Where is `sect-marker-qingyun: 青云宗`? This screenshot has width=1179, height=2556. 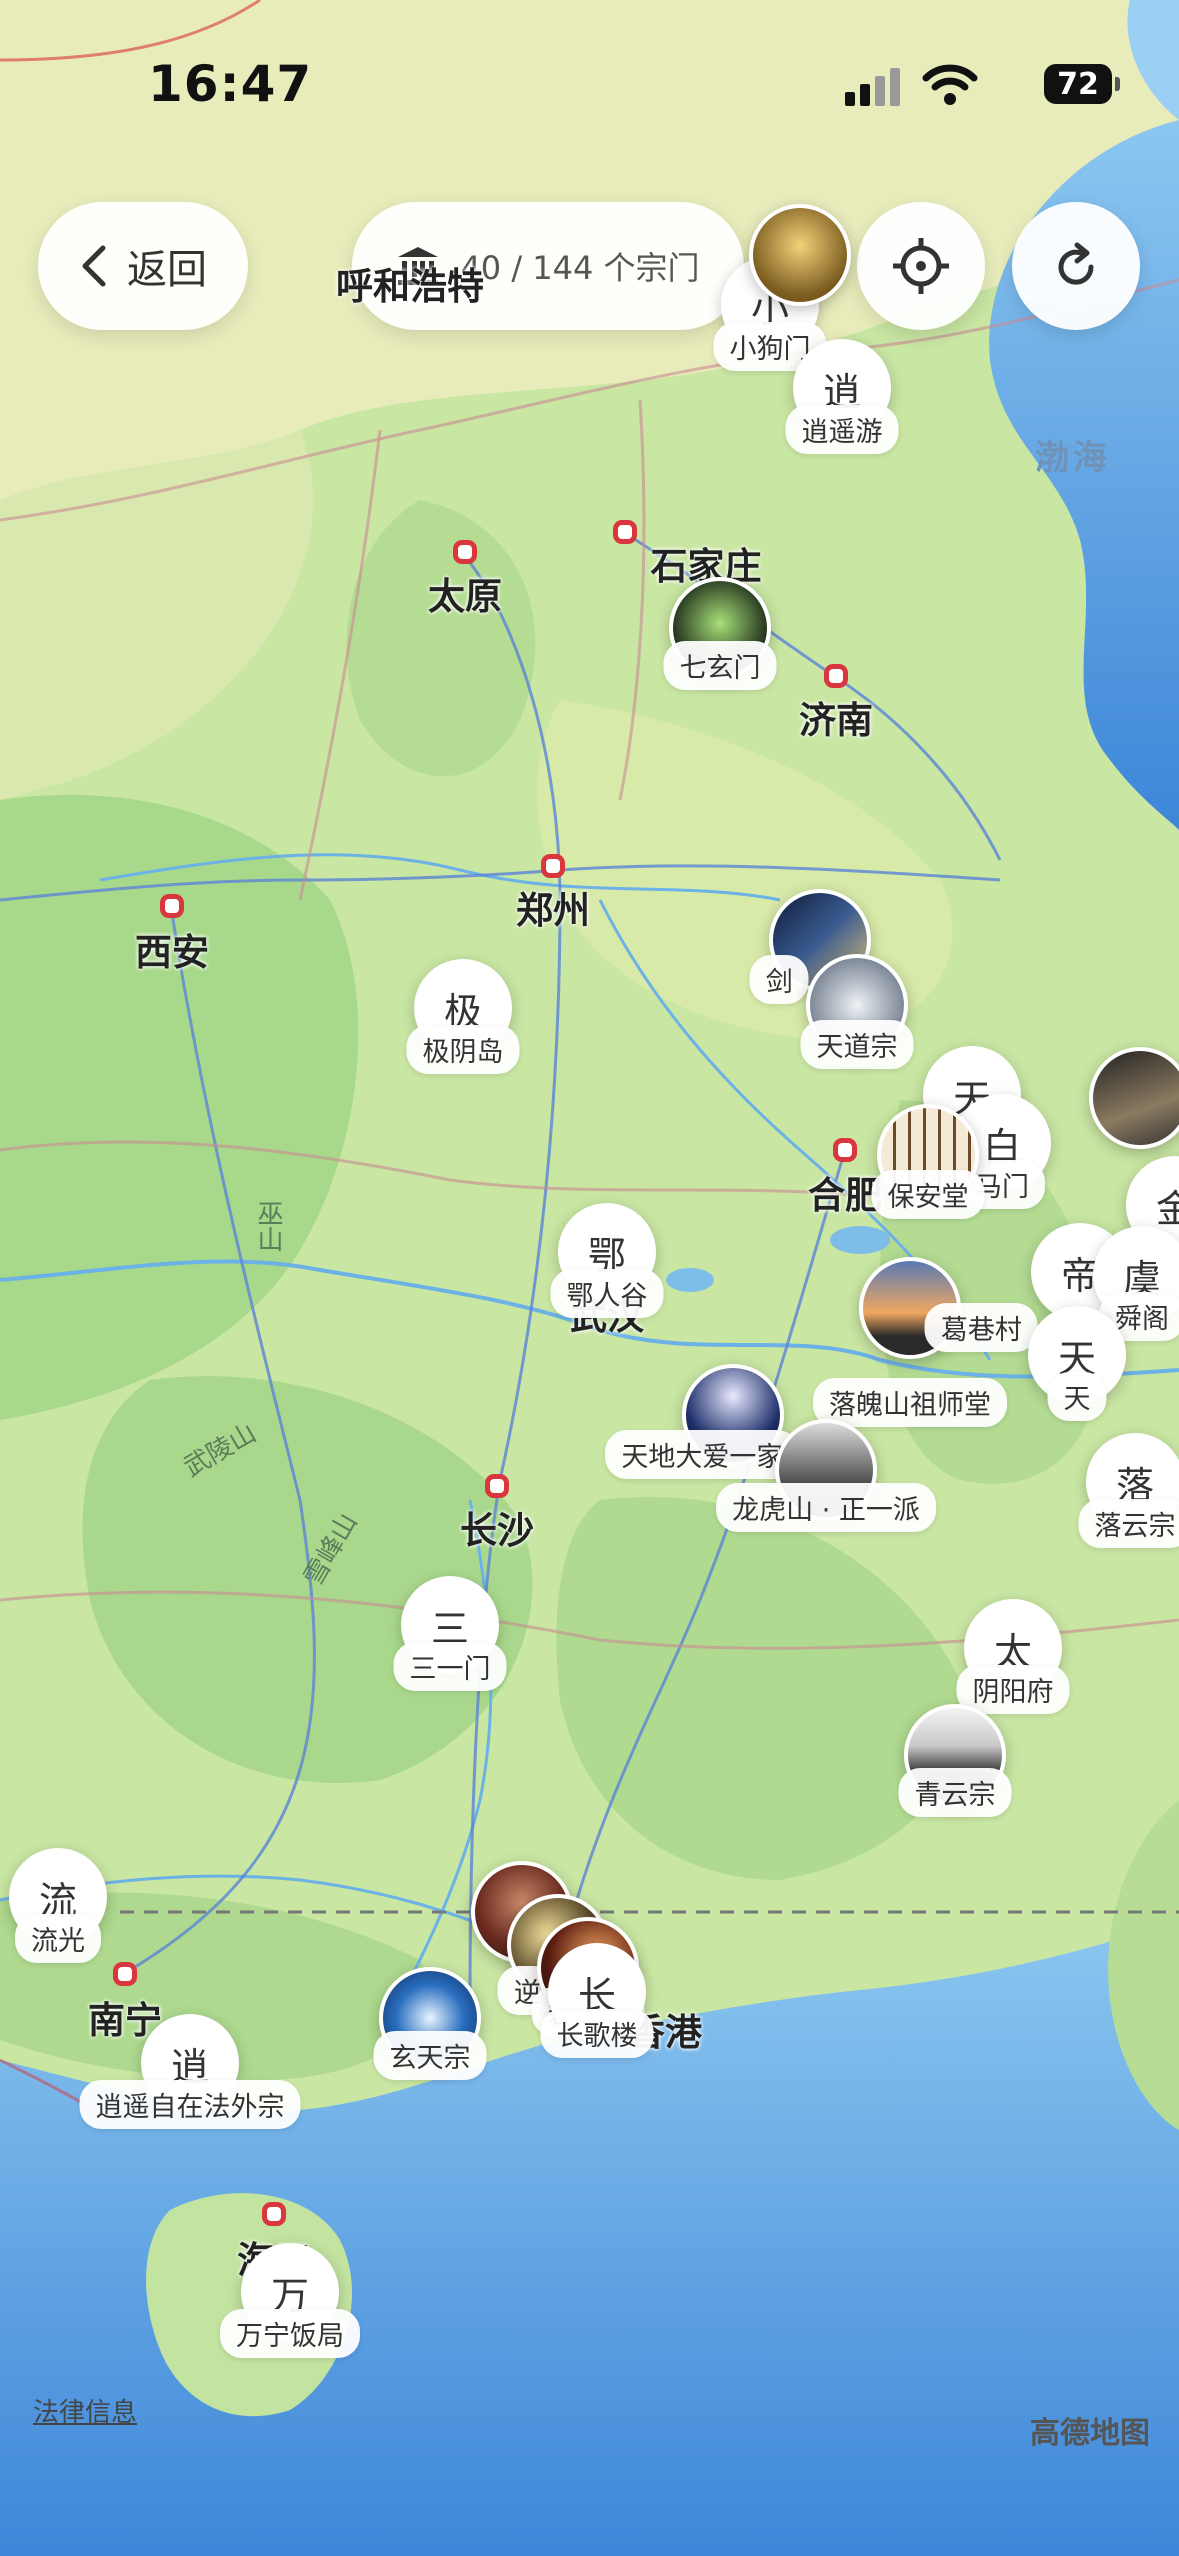
sect-marker-qingyun: 青云宗 is located at coordinates (955, 1760).